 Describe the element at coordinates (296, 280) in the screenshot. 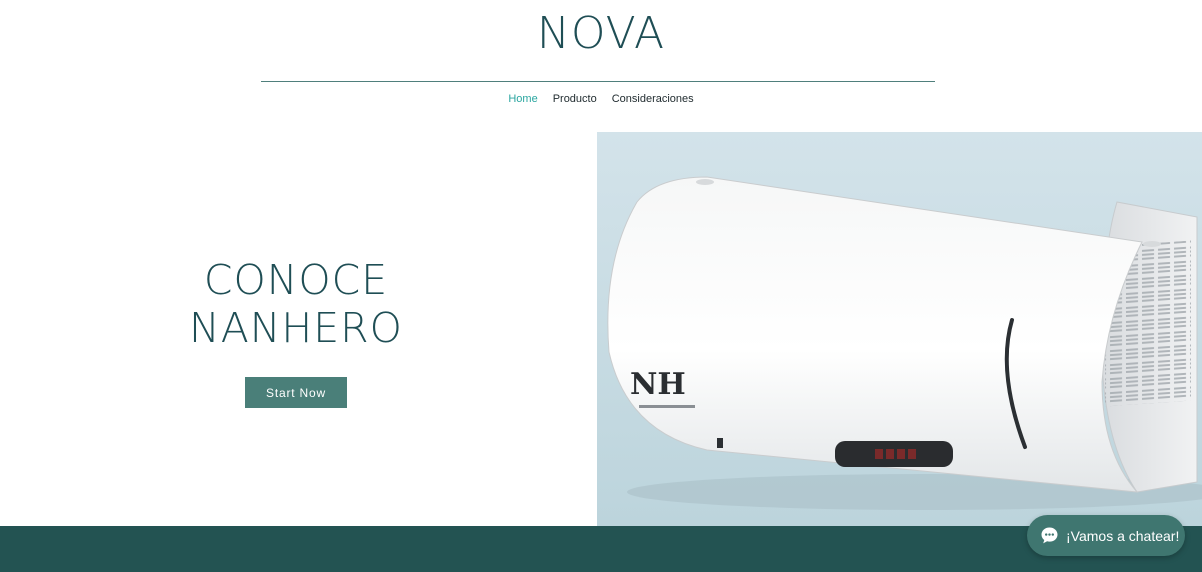

I see `hero-heading-line-1: CONOCE` at that location.